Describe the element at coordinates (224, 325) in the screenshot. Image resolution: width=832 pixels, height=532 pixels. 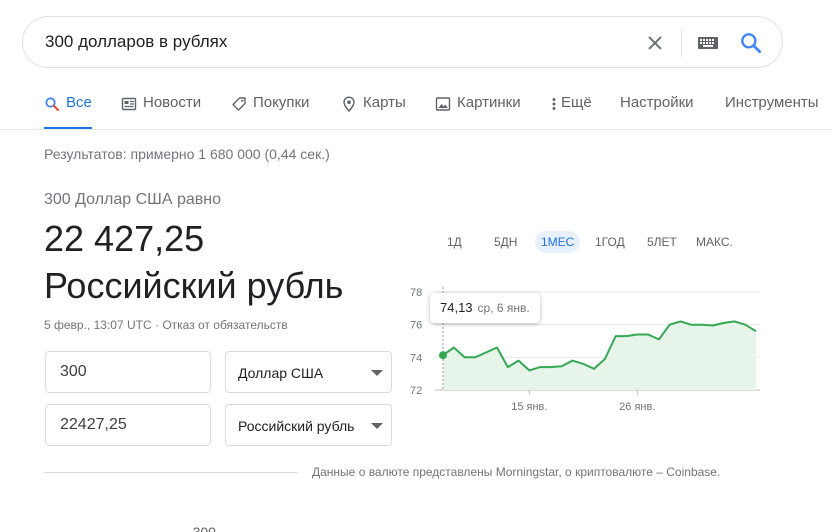
I see `disclaimer-link: Отказ от обязательств` at that location.